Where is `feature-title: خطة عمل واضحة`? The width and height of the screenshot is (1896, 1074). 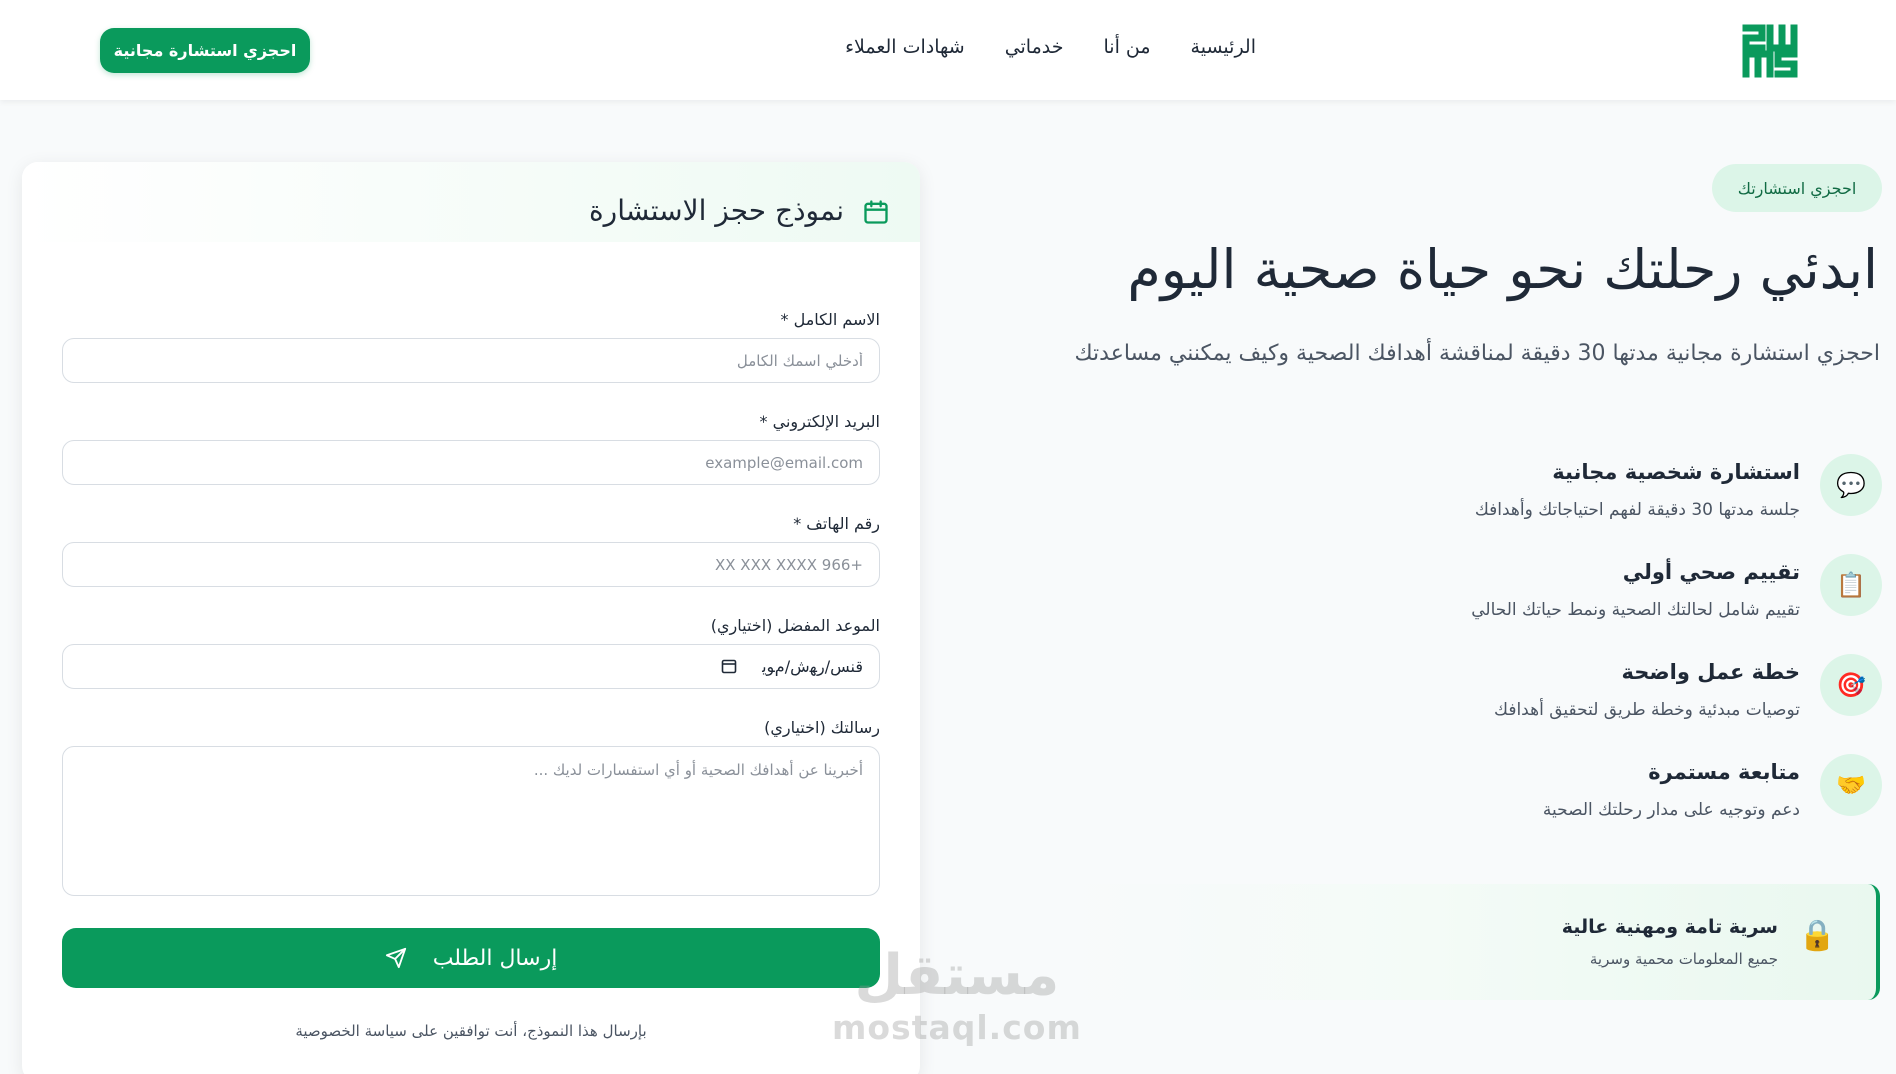
feature-title: خطة عمل واضحة is located at coordinates (1710, 672).